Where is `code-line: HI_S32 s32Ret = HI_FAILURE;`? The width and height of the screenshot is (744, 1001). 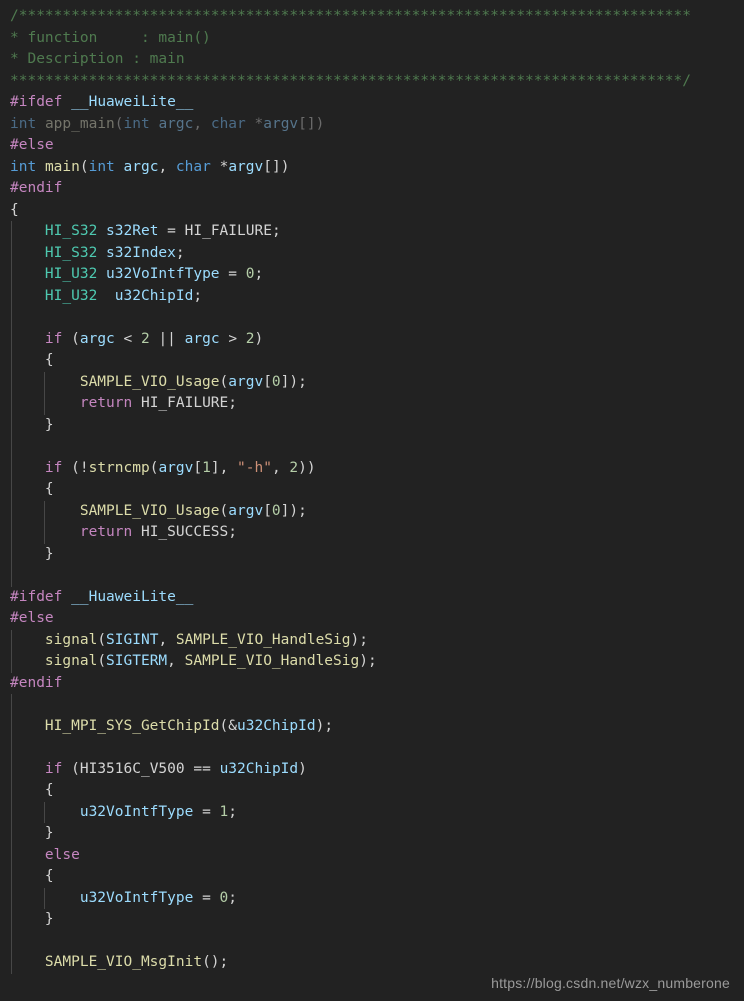
code-line: HI_S32 s32Ret = HI_FAILURE; is located at coordinates (372, 232).